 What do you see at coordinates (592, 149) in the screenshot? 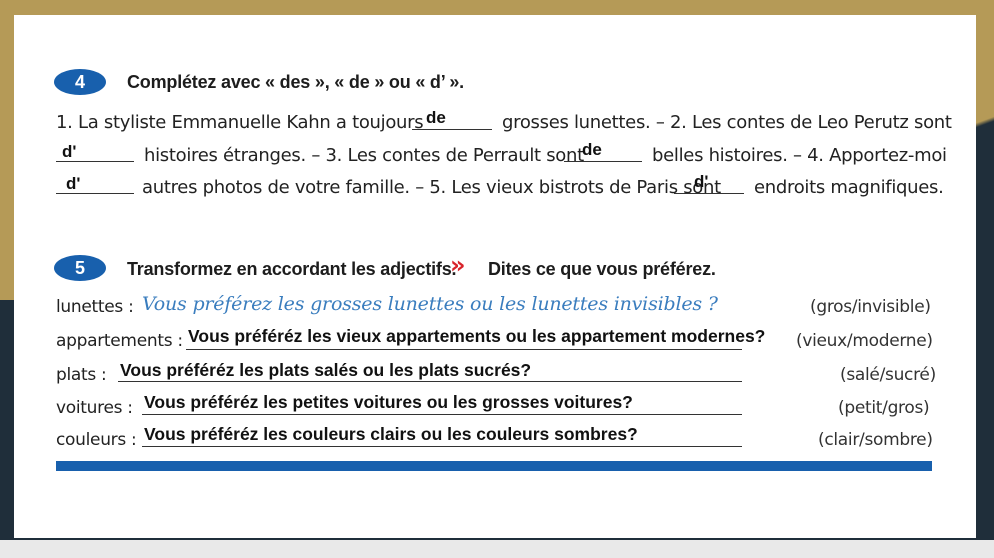
I see `ex4-answer-3: de` at bounding box center [592, 149].